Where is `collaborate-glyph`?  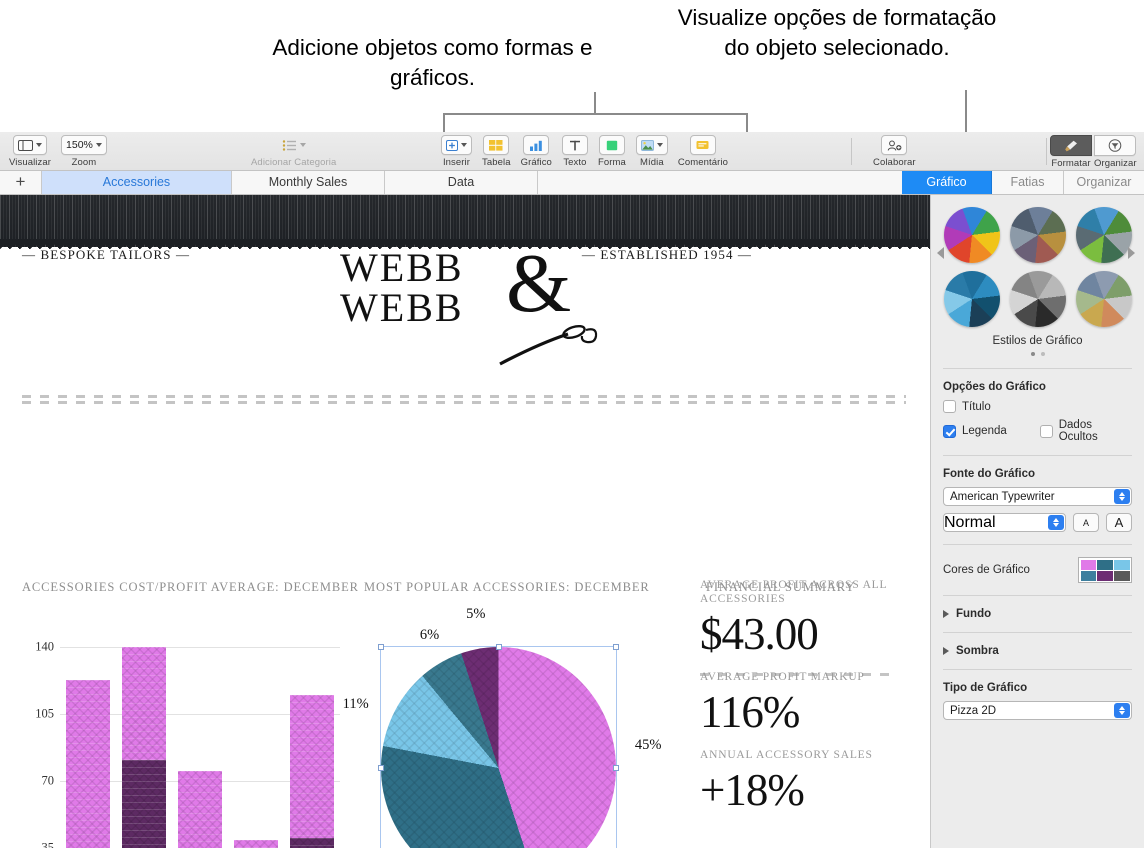
collaborate-glyph is located at coordinates (894, 145).